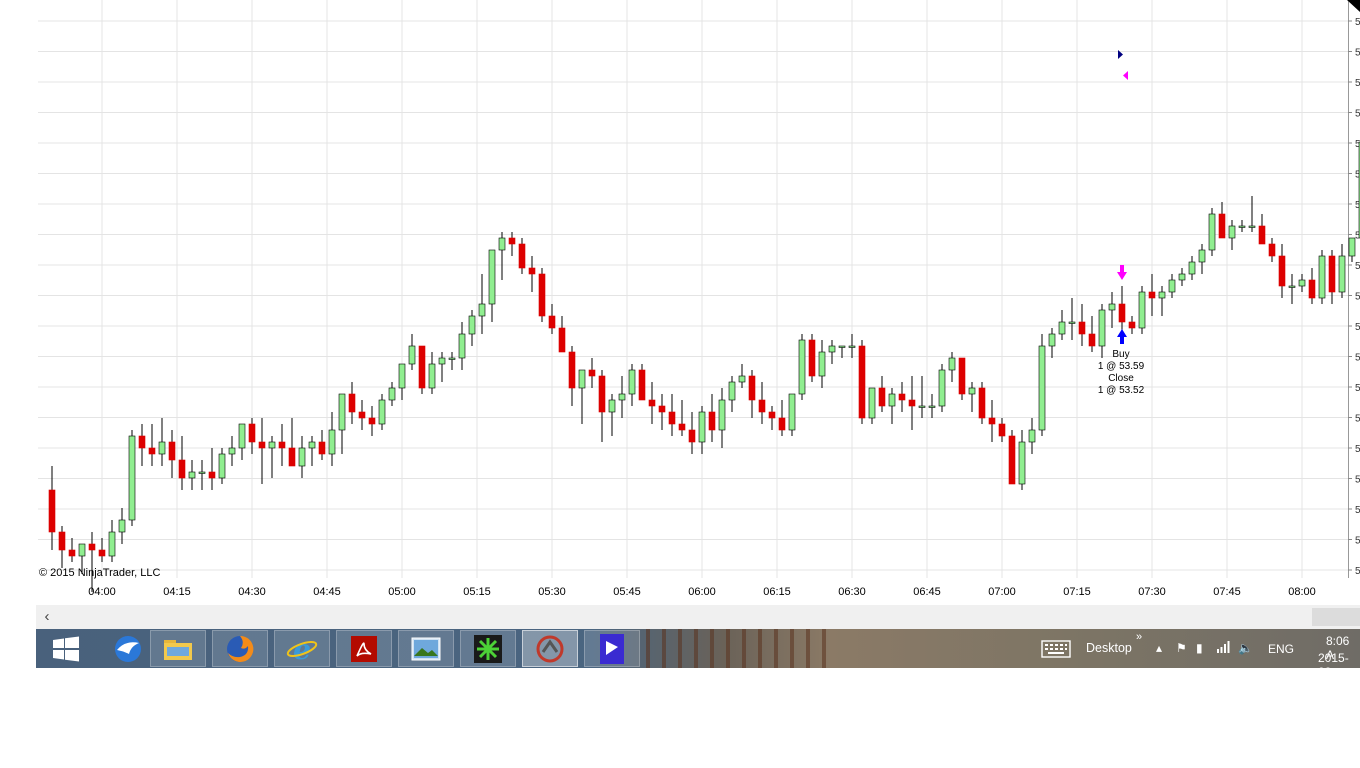  I want to click on exit-arrow-icon, so click(1122, 272).